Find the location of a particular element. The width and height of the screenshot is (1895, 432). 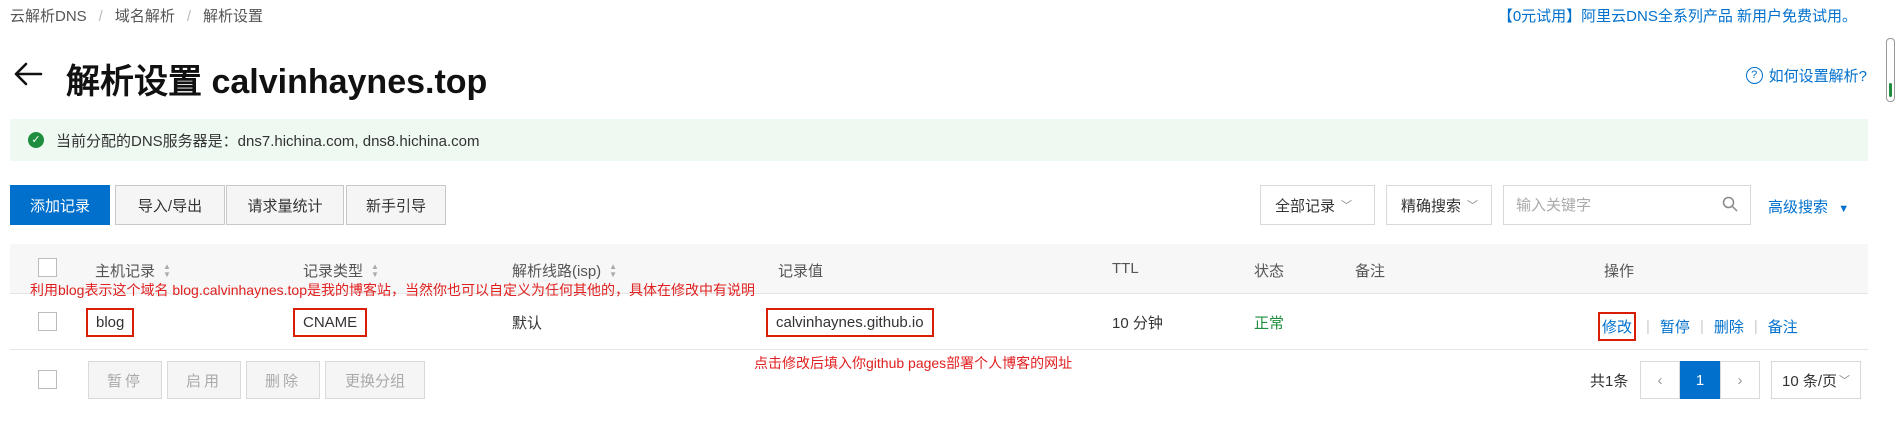

column-header-actions: 操作 is located at coordinates (1619, 271).